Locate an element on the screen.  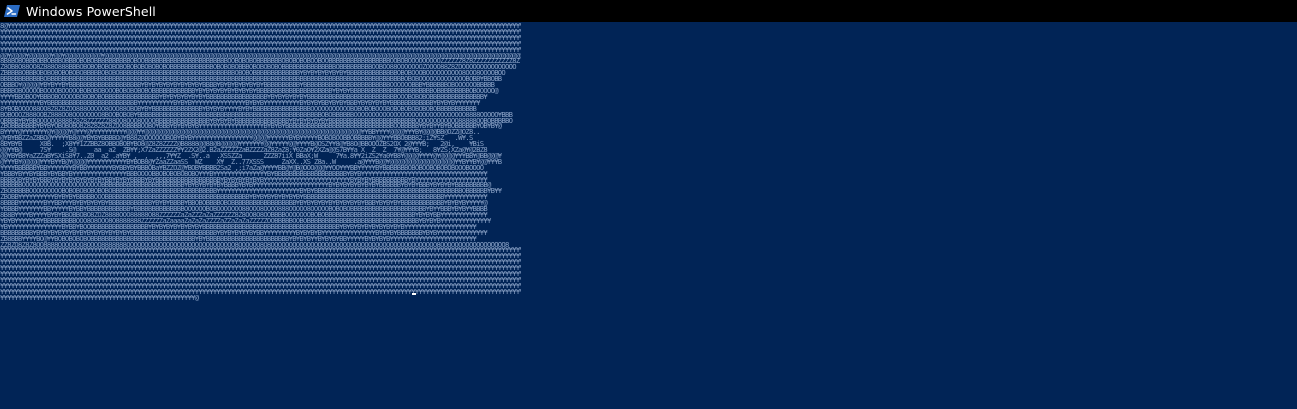
powershell-icon is located at coordinates (12, 11).